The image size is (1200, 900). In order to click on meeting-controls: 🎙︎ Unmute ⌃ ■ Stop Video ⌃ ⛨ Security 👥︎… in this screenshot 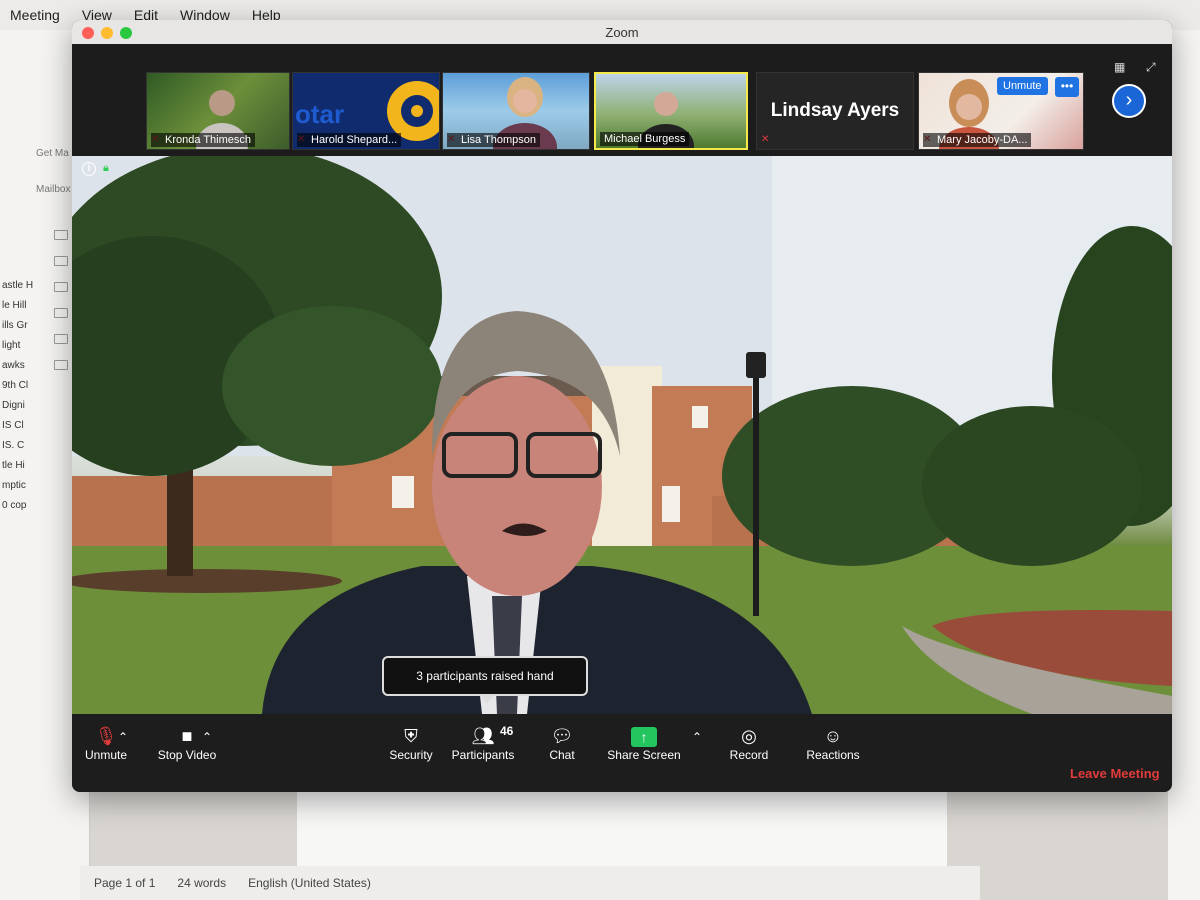, I will do `click(622, 753)`.